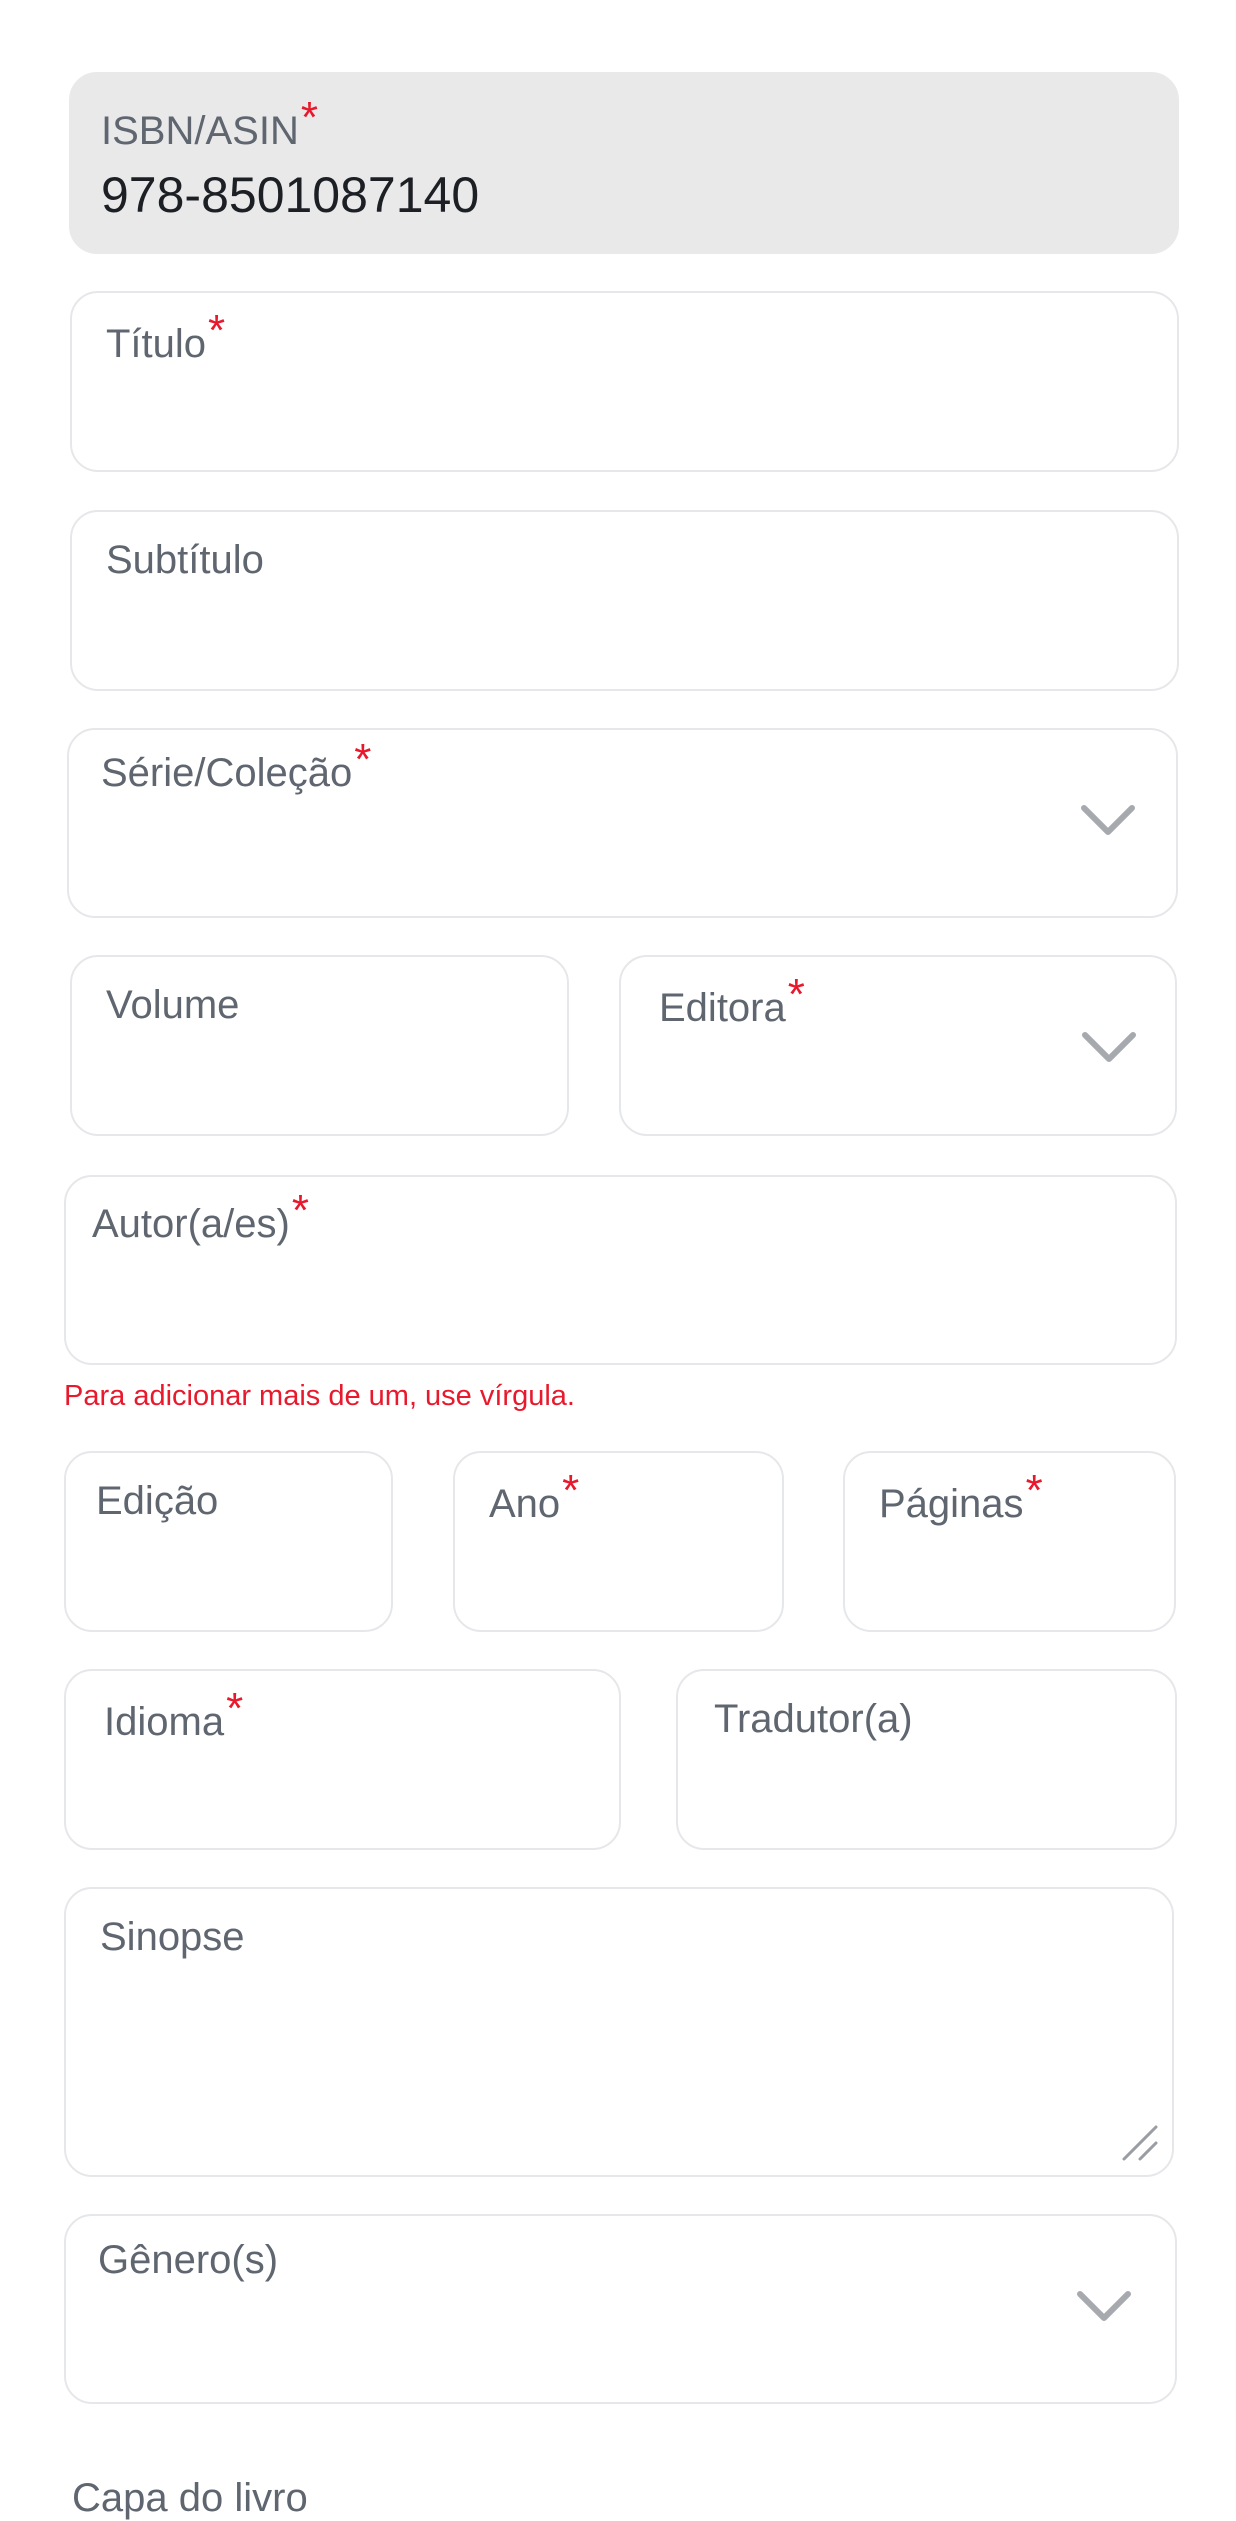  Describe the element at coordinates (622, 823) in the screenshot. I see `serie-select: Série/Coleção*` at that location.